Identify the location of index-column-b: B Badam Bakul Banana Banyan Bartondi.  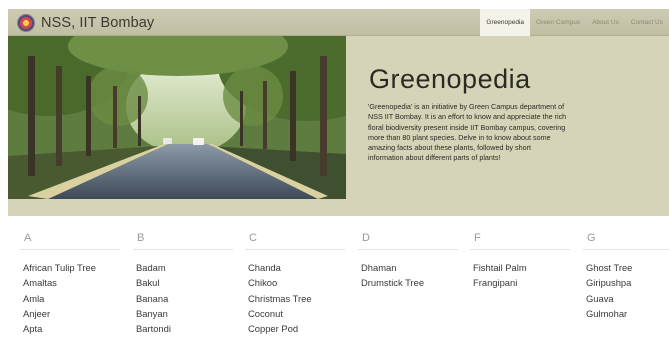
(183, 278).